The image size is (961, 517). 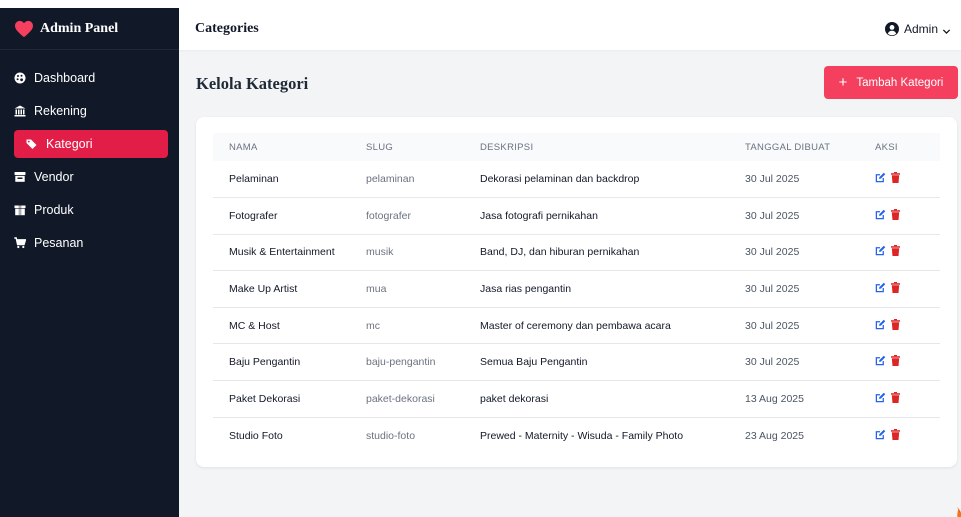 I want to click on add-category-button: + Tambah Kategori, so click(x=891, y=82).